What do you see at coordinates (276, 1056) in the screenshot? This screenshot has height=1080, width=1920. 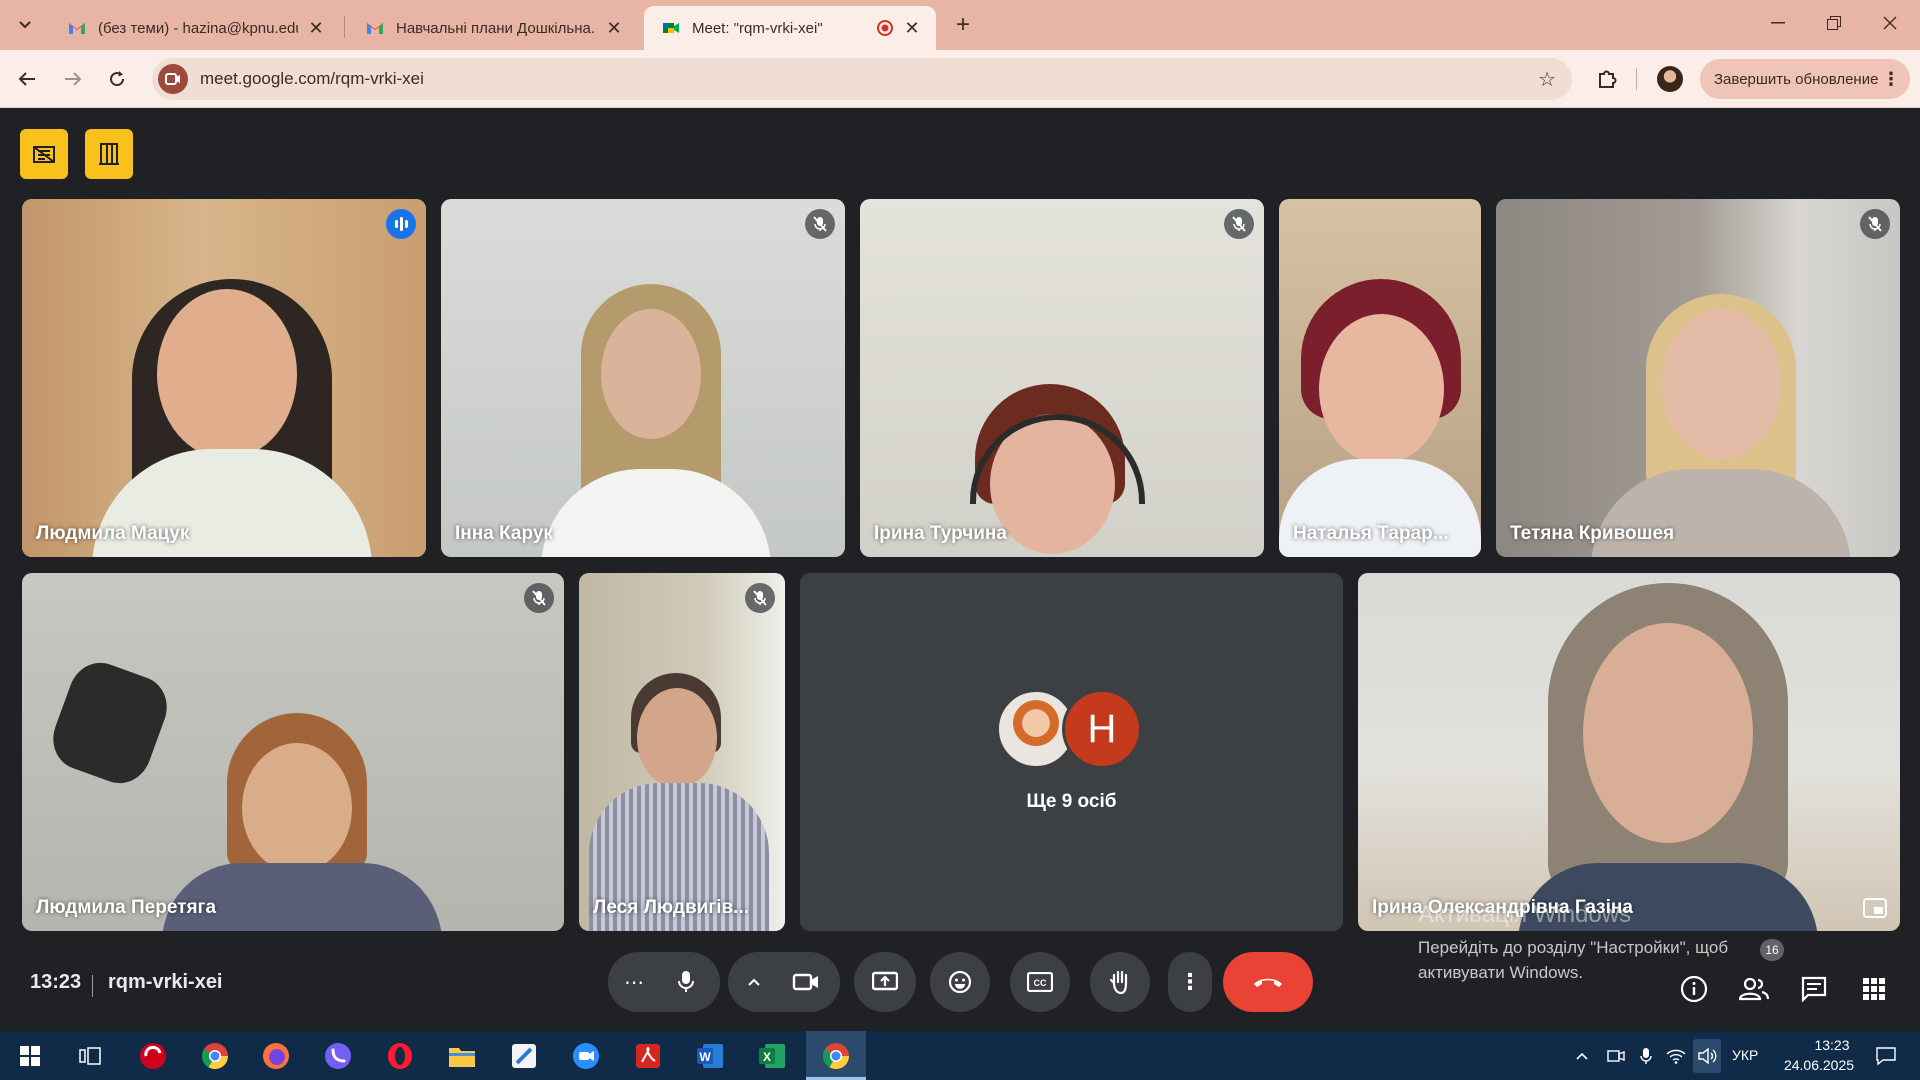 I see `taskbar-app-firefox` at bounding box center [276, 1056].